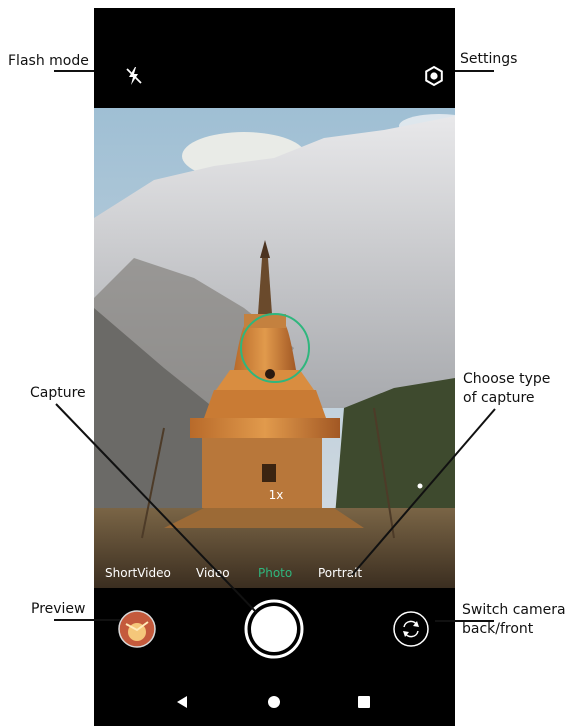 This screenshot has width=567, height=726. I want to click on switch-camera-icon, so click(411, 629).